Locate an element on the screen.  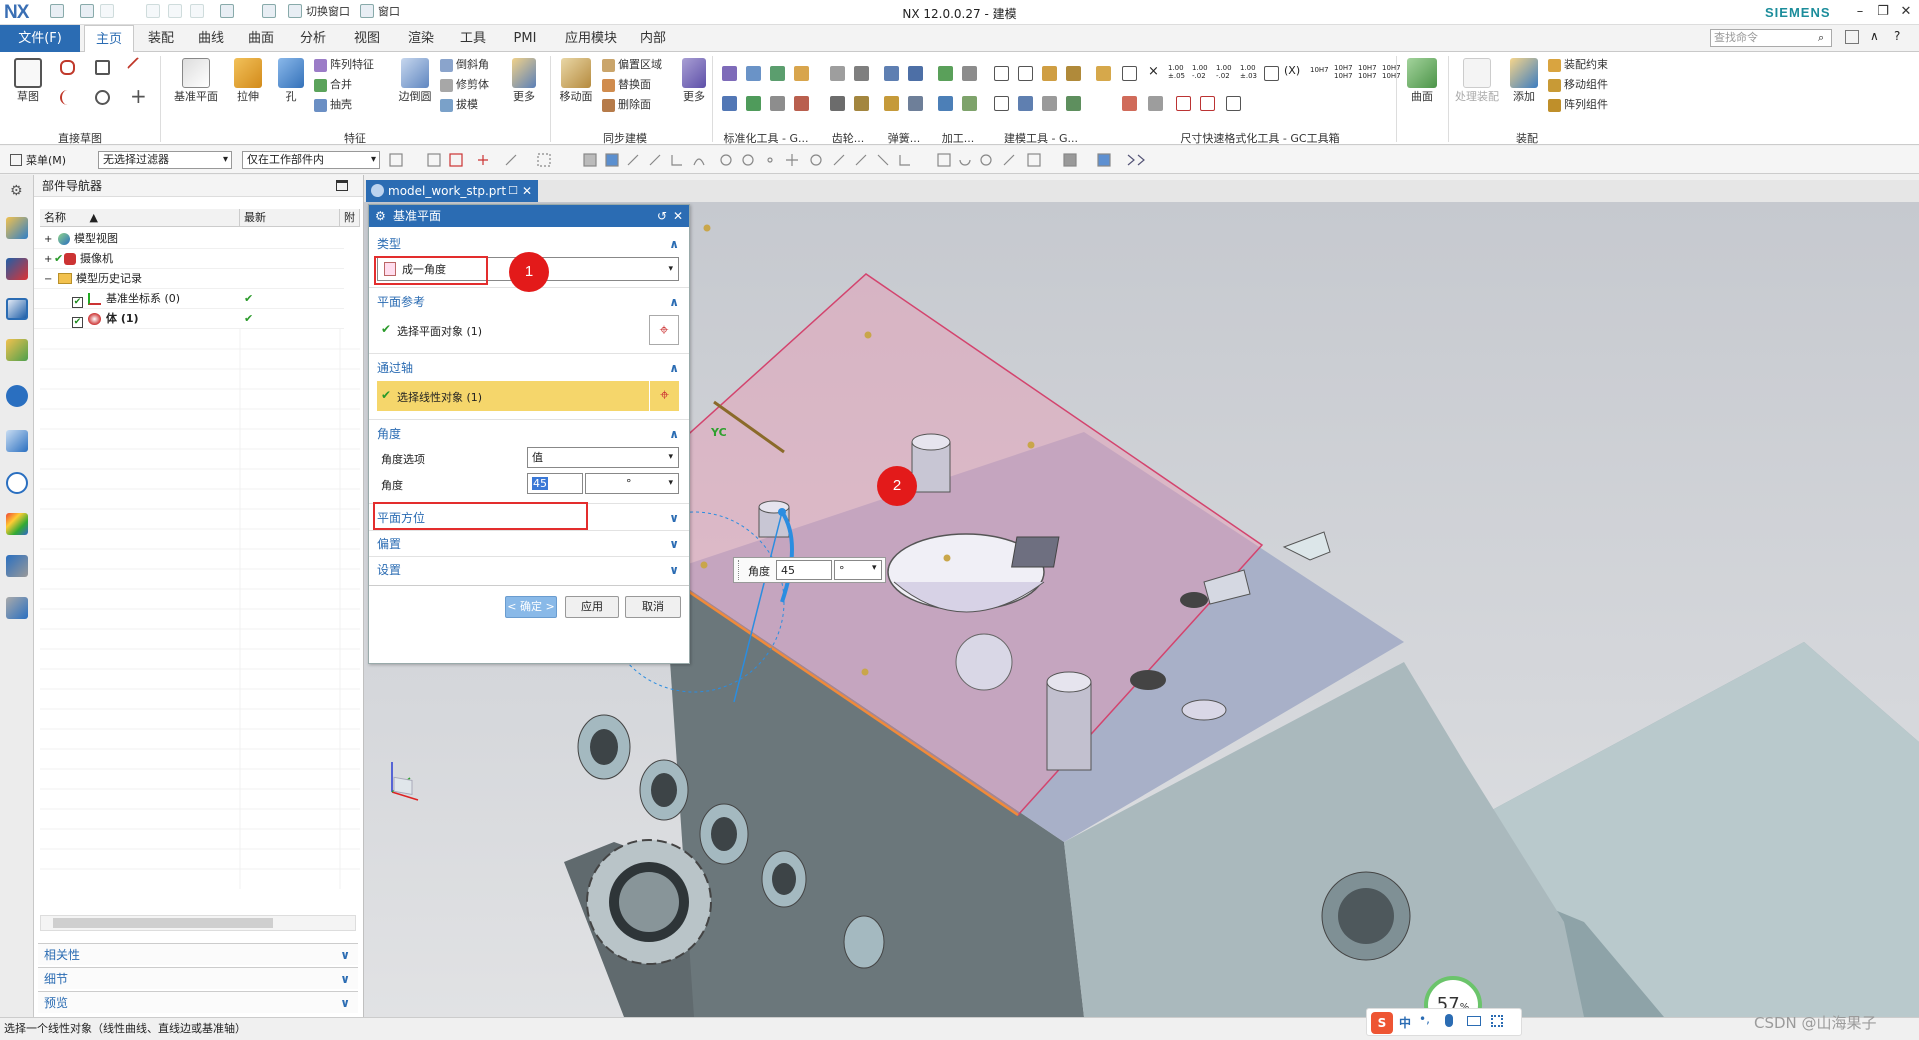
snap-point-toolbar is located at coordinates (828, 160).